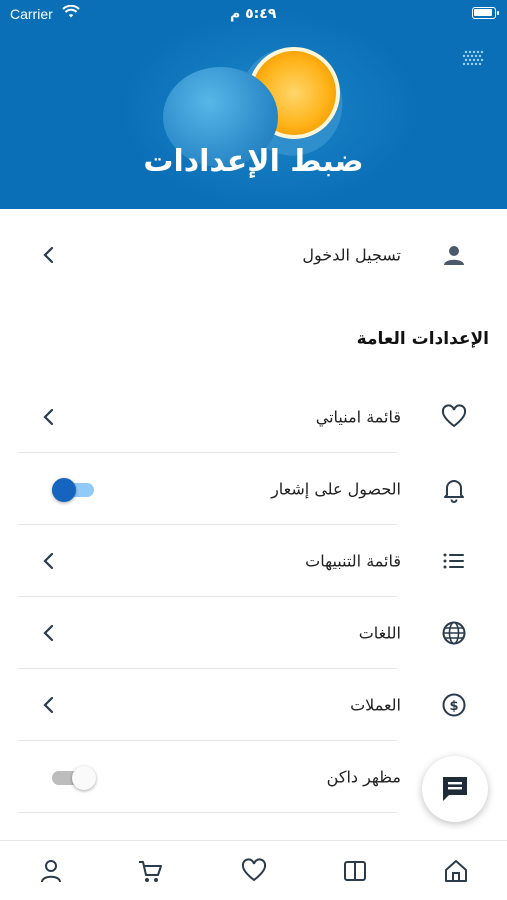 This screenshot has height=900, width=507. I want to click on languages-row: اللغات, so click(253, 633).